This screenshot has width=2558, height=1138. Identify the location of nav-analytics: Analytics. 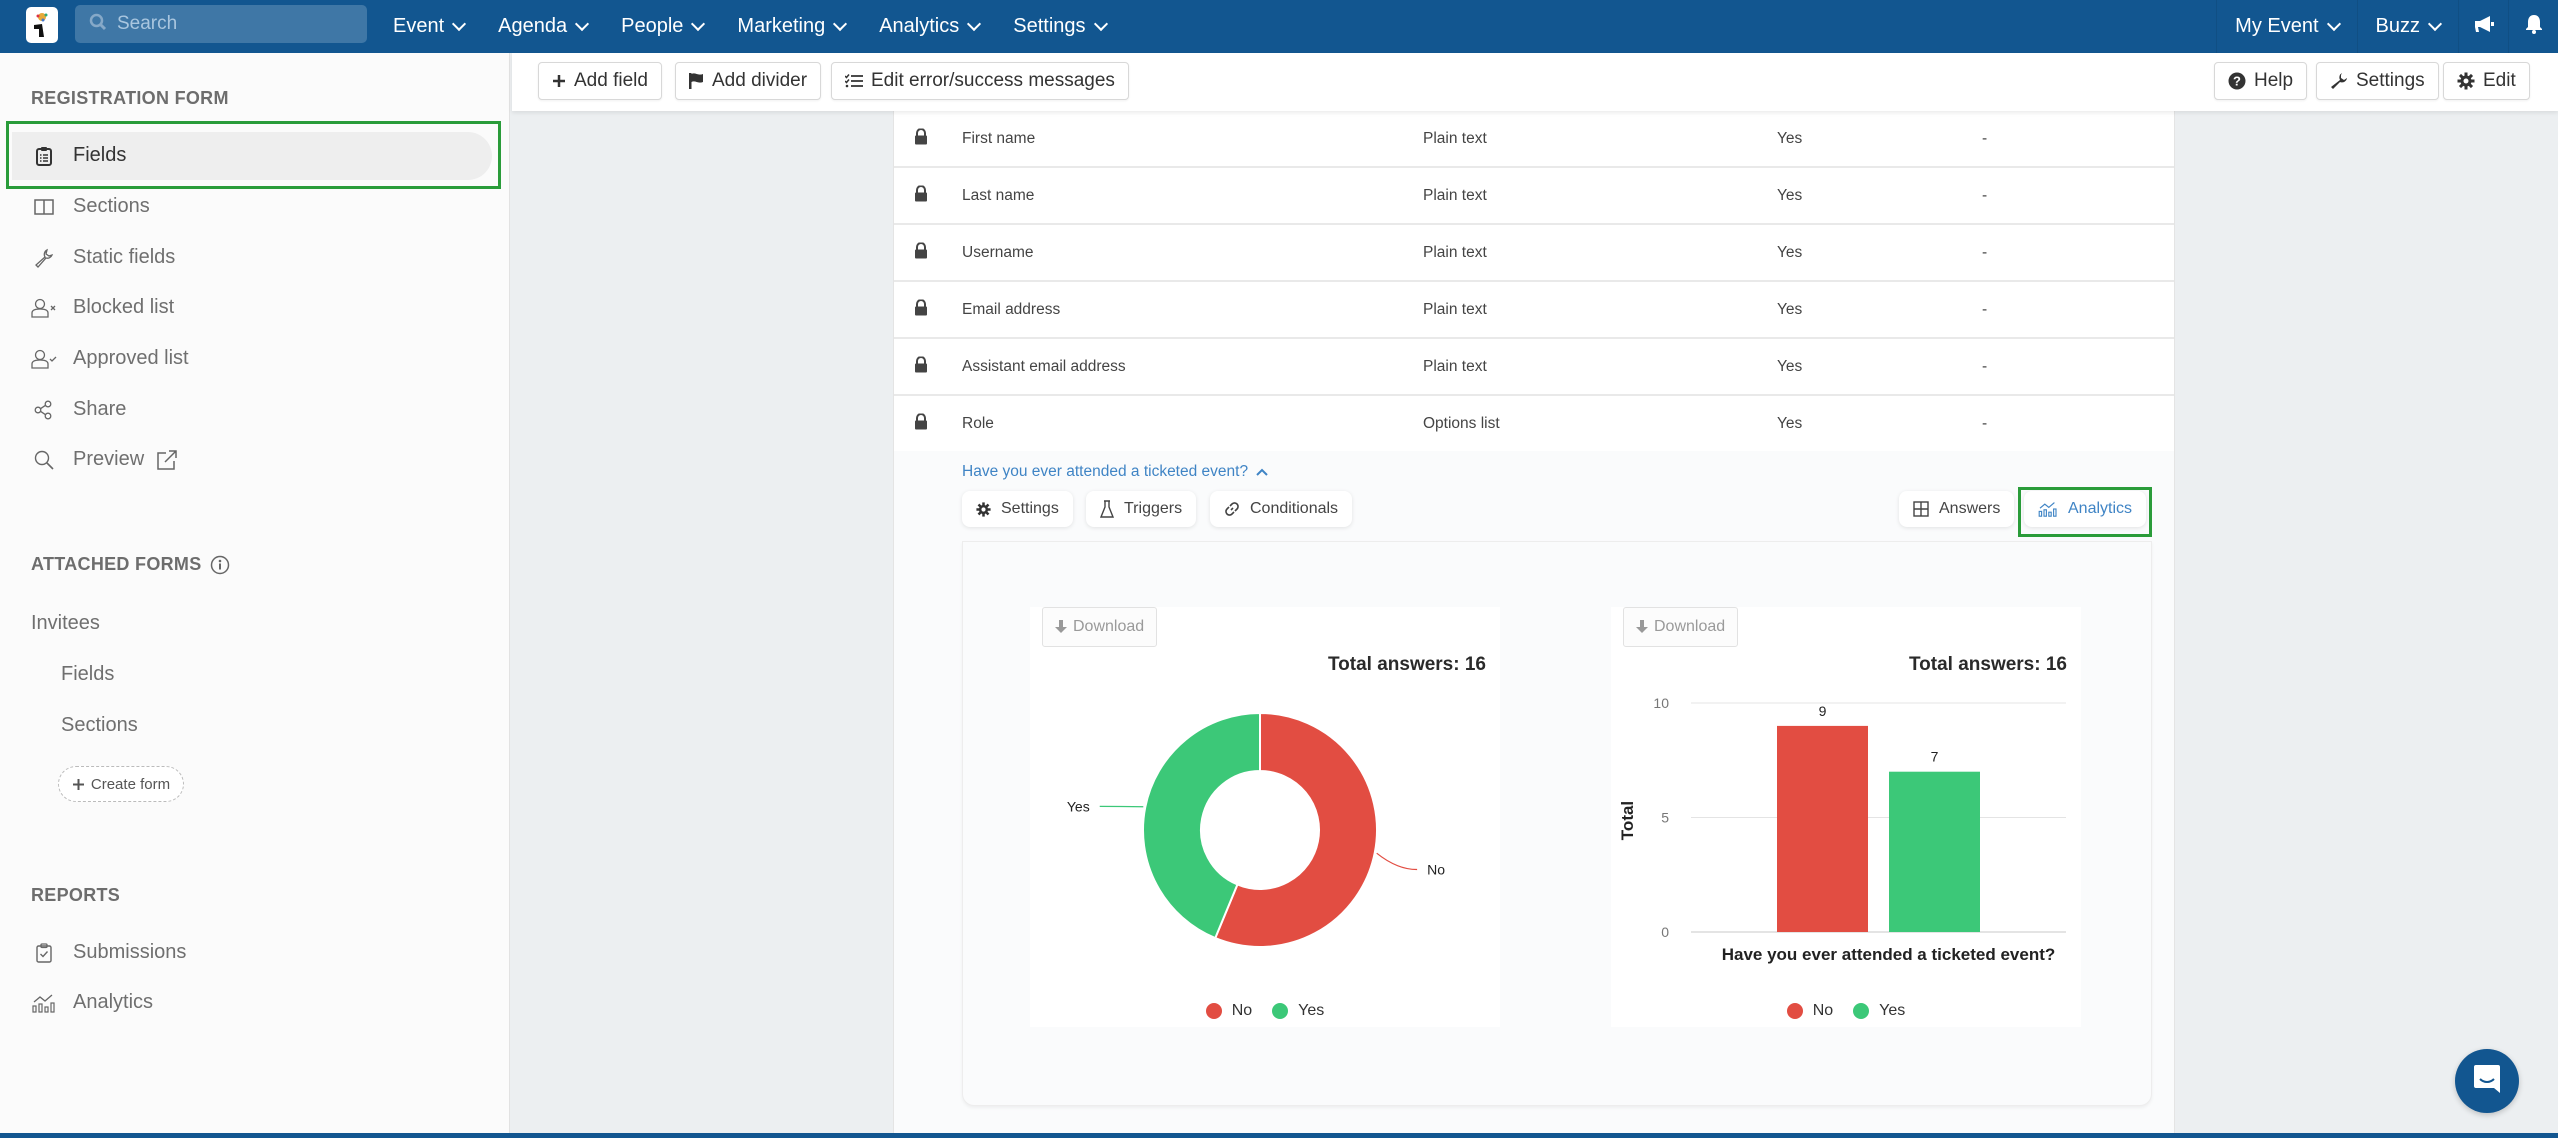
(930, 26).